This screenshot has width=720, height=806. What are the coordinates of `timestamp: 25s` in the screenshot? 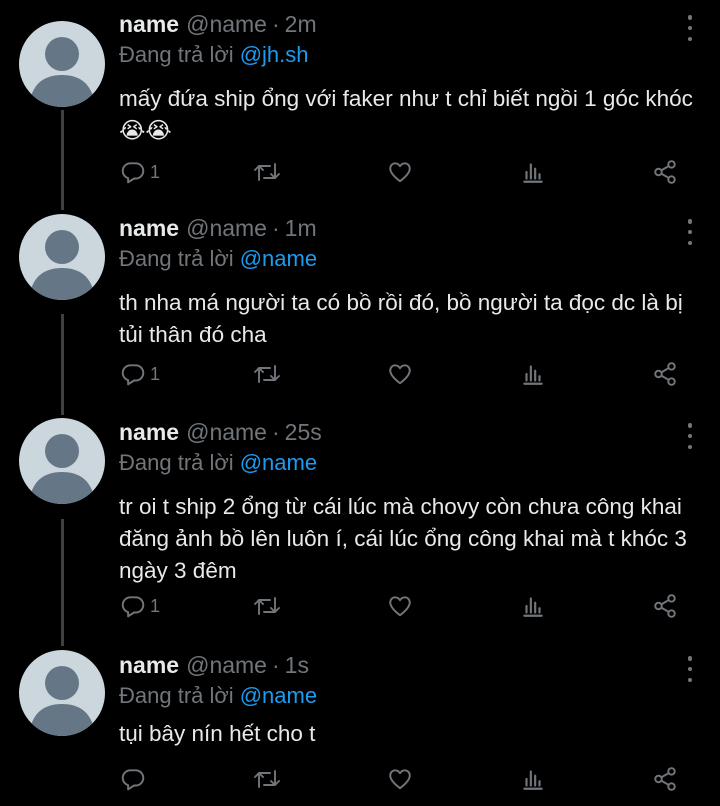 It's located at (303, 432).